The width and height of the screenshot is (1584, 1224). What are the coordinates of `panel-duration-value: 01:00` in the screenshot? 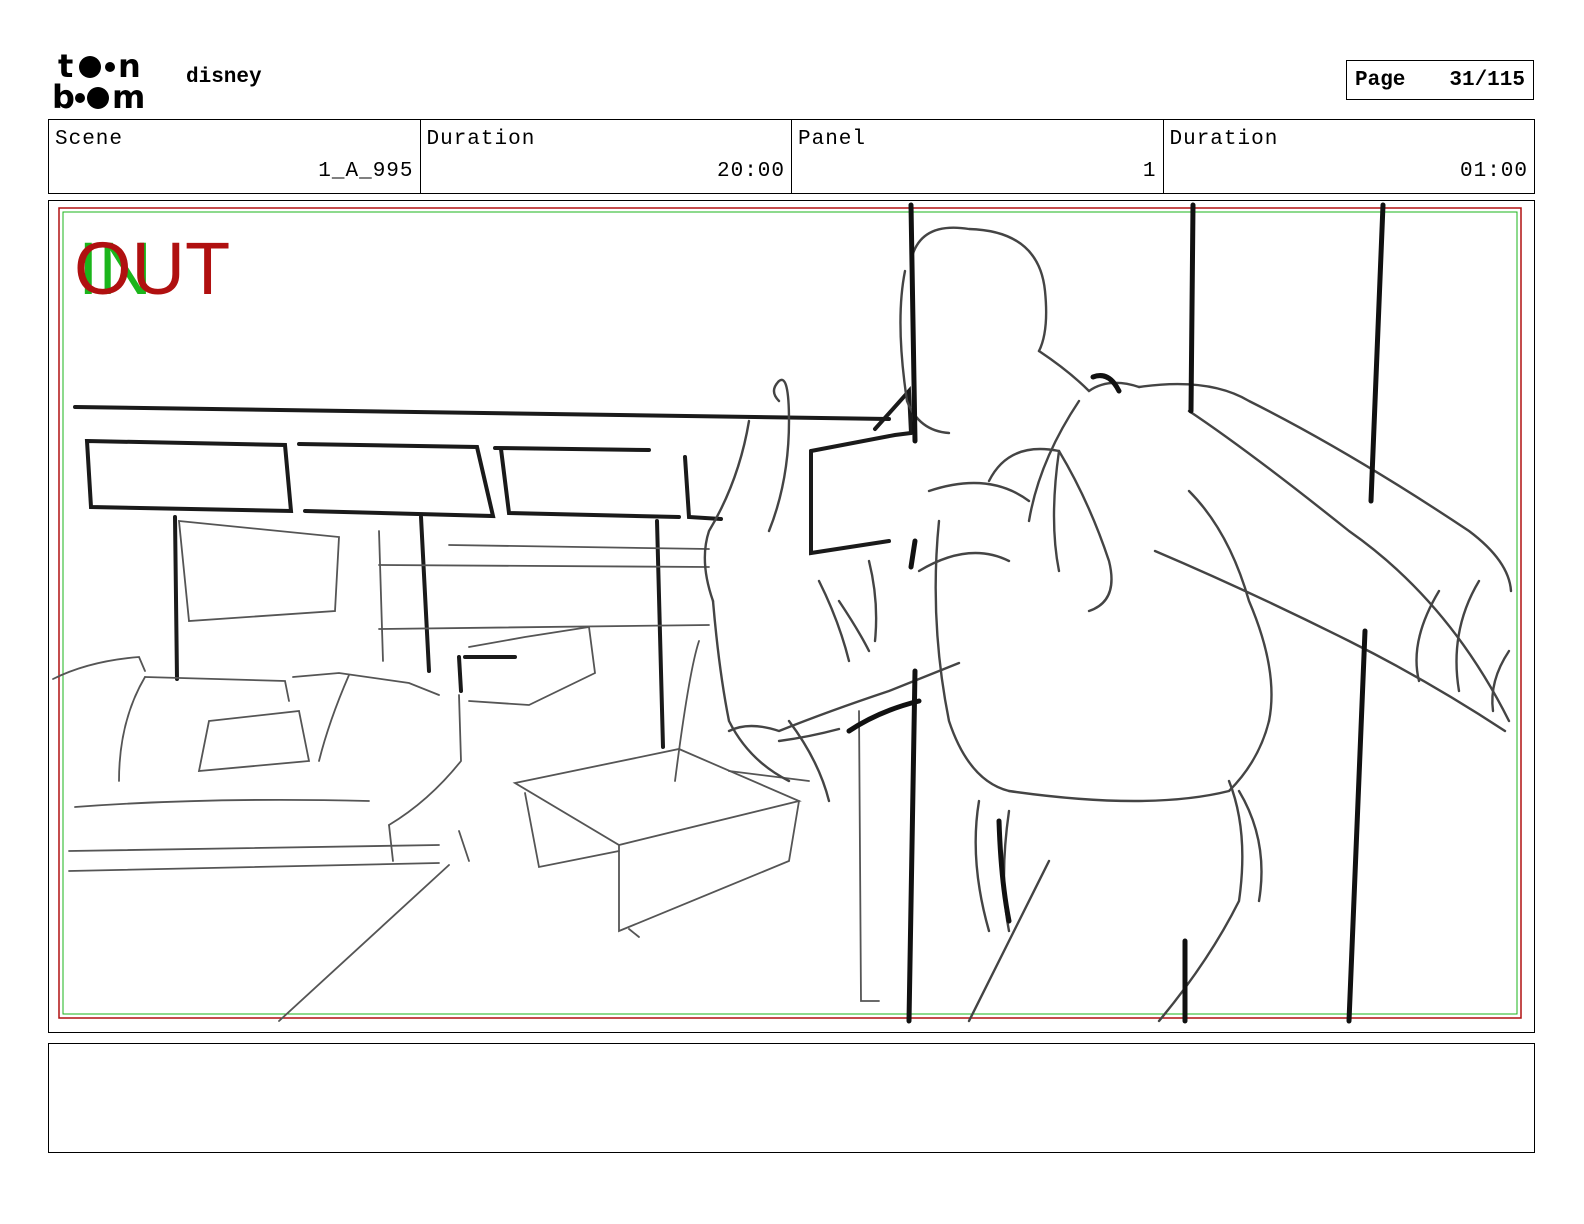 It's located at (1493, 171).